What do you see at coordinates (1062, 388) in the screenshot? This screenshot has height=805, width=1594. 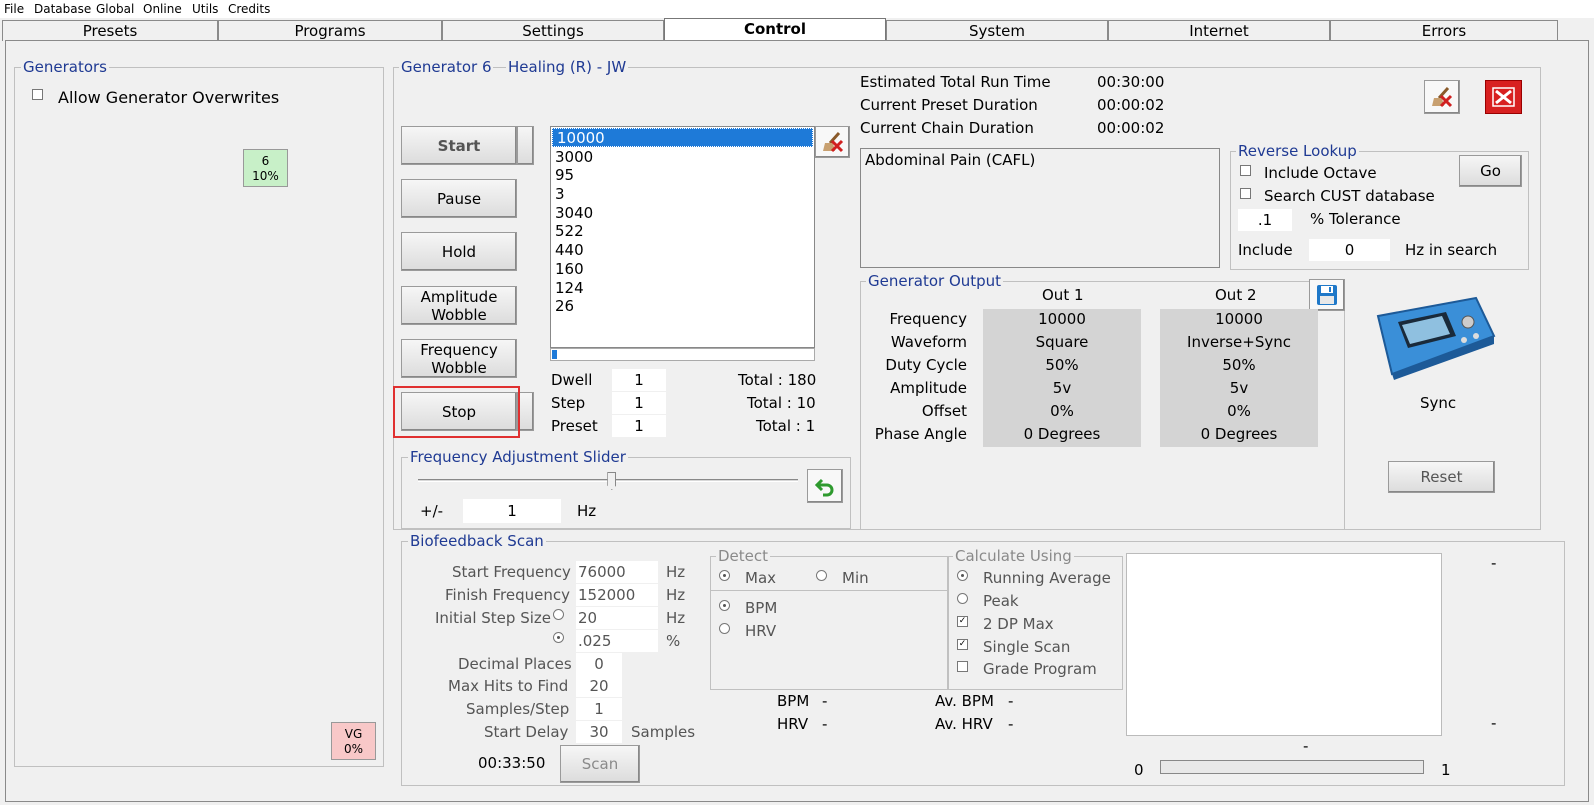 I see `output-row-out1: 5v` at bounding box center [1062, 388].